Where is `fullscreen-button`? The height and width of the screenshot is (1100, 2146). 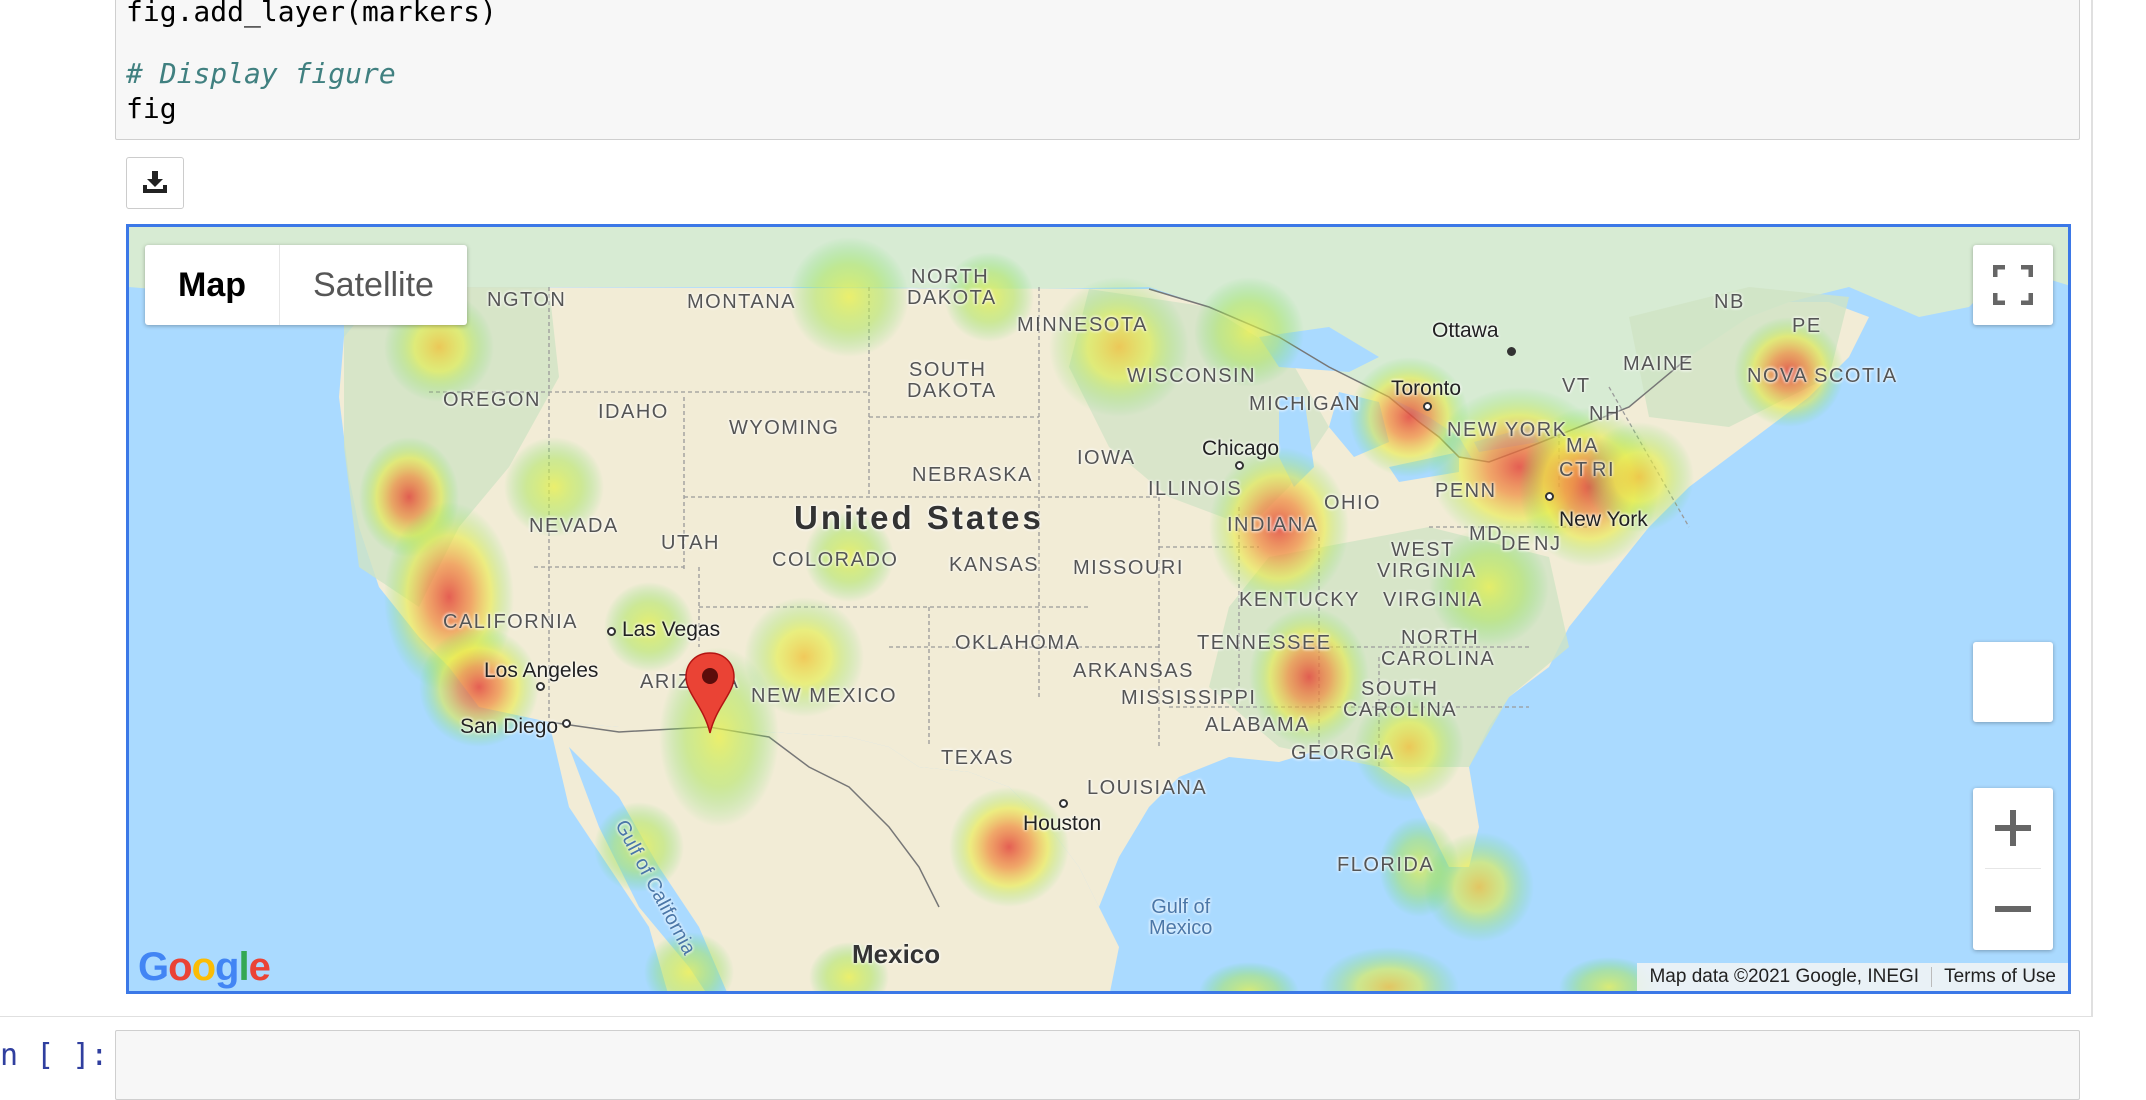
fullscreen-button is located at coordinates (2013, 285).